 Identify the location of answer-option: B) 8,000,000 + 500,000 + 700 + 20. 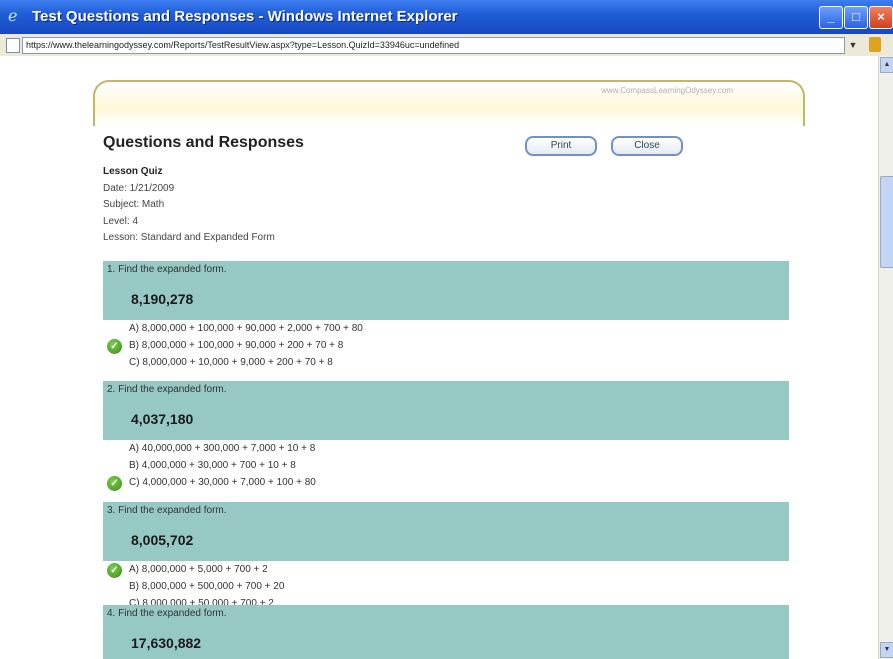
(207, 586).